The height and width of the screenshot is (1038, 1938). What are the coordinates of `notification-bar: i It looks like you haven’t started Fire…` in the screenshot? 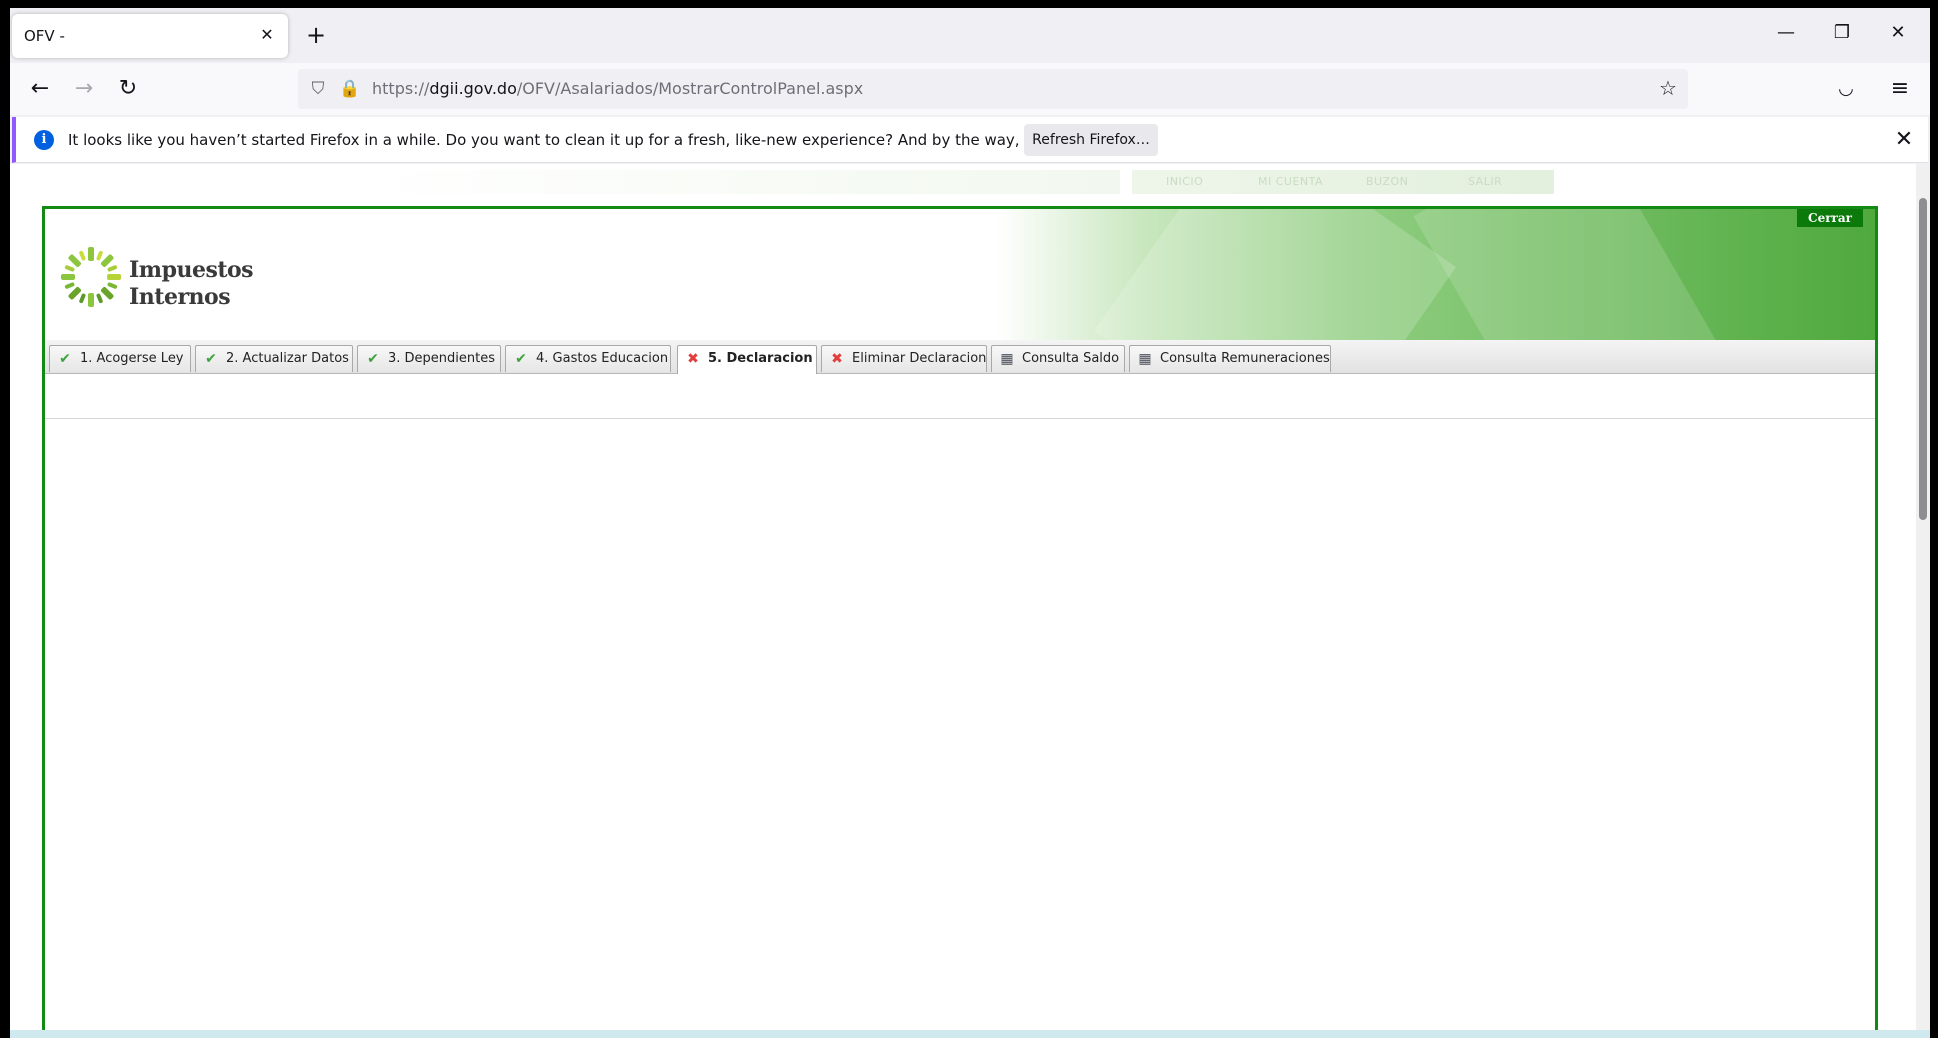 It's located at (970, 140).